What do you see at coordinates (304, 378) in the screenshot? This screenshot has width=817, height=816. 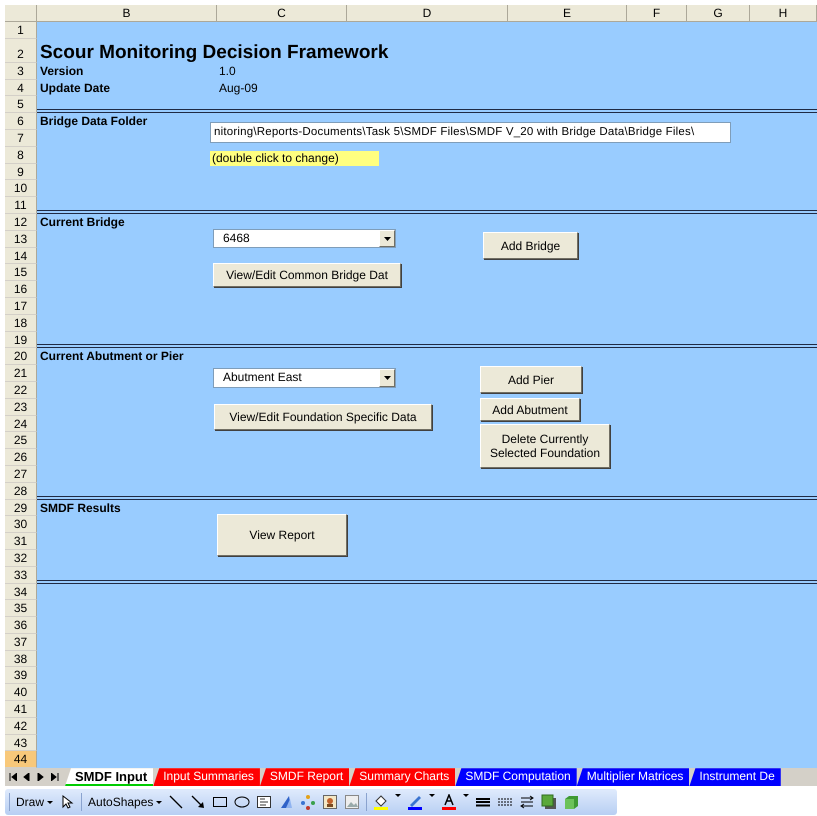 I see `dropdown: Abutment East` at bounding box center [304, 378].